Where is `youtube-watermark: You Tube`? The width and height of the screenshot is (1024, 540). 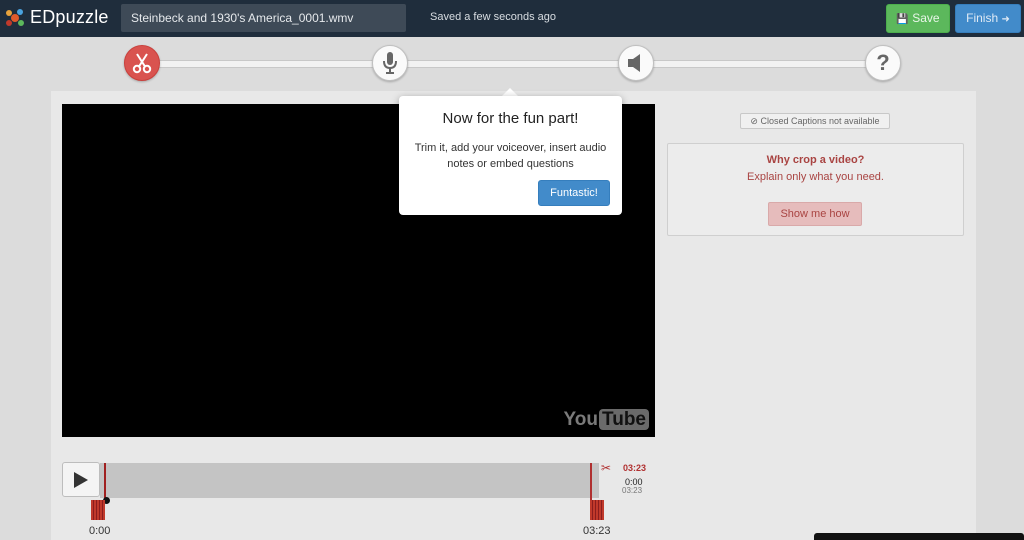 youtube-watermark: You Tube is located at coordinates (606, 420).